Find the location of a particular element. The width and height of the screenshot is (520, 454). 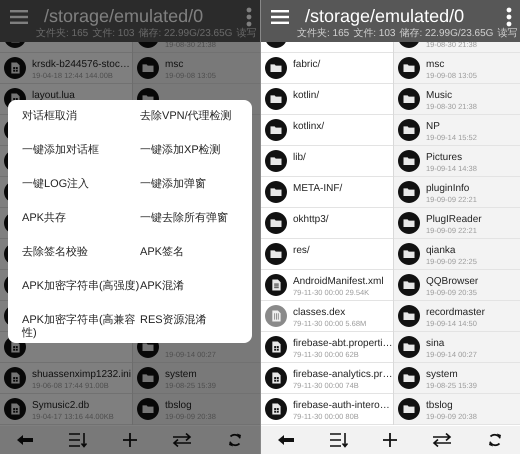

folder-name: kotlin/ is located at coordinates (306, 95).